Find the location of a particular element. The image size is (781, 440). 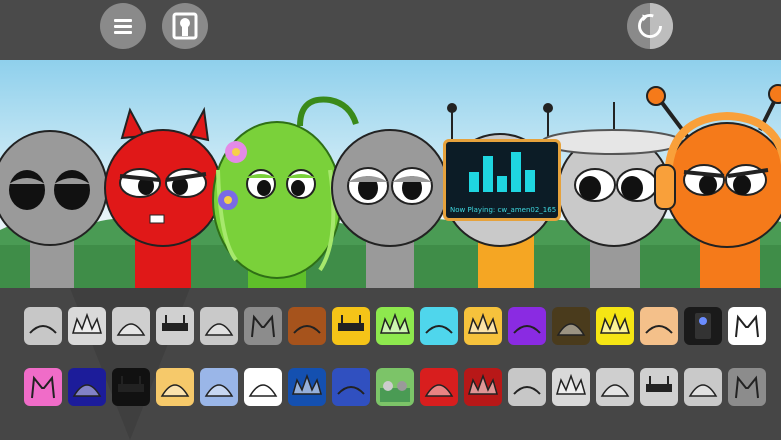

refresh-icon is located at coordinates (655, 26).